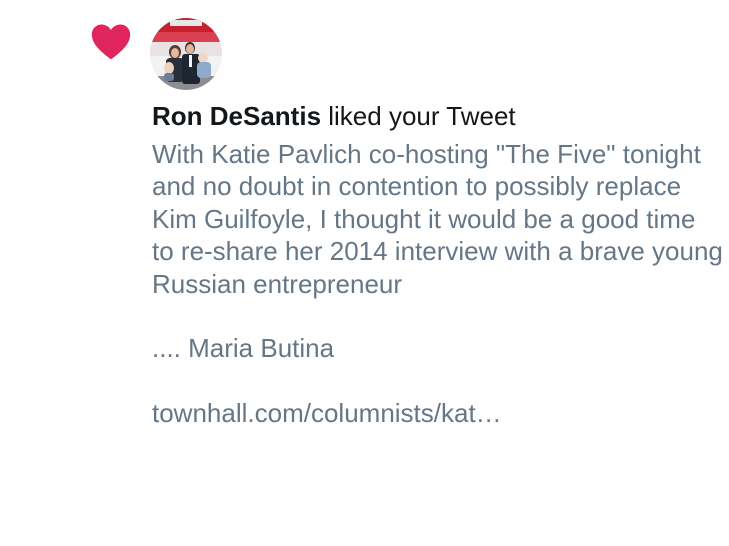 The image size is (729, 546). What do you see at coordinates (236, 116) in the screenshot?
I see `liker-name: Ron DeSantis` at bounding box center [236, 116].